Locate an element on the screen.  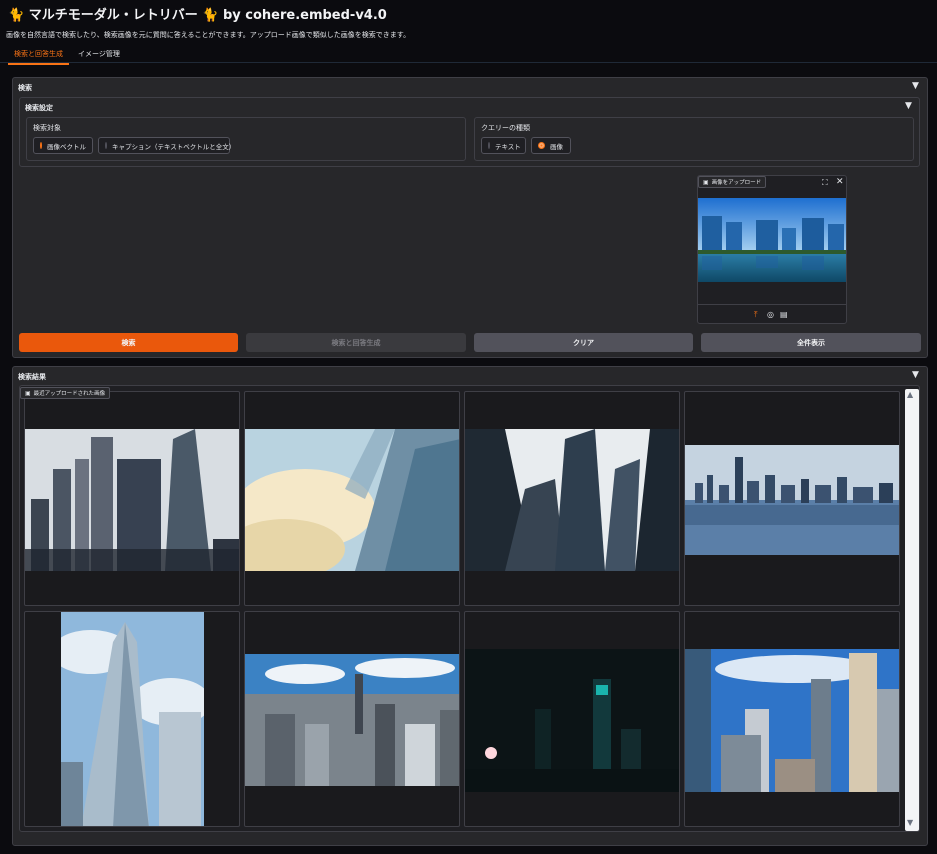
upload-label-badge: ▣ 画像をアップロード is located at coordinates (732, 182).